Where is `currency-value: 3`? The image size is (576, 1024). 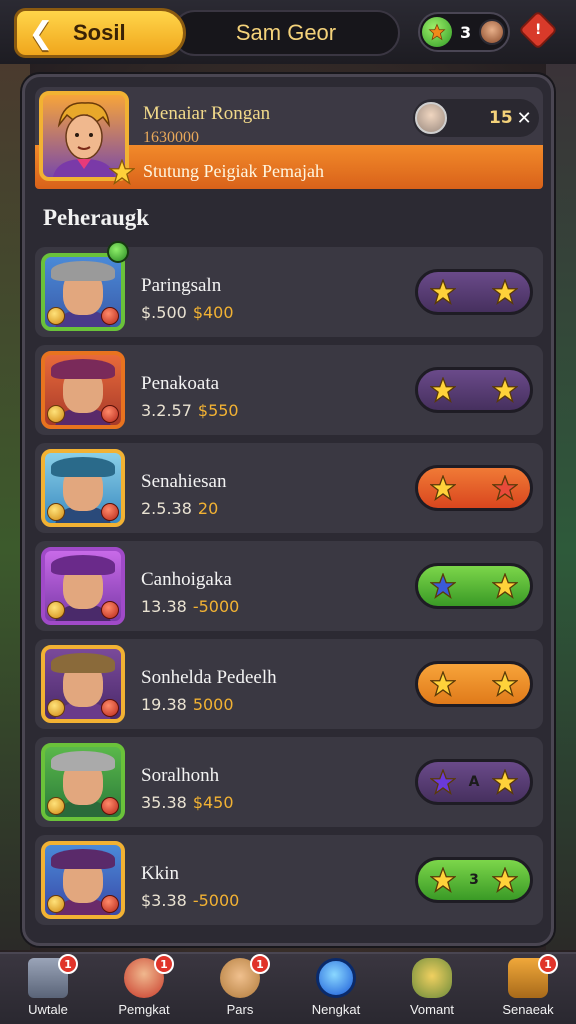 currency-value: 3 is located at coordinates (466, 32).